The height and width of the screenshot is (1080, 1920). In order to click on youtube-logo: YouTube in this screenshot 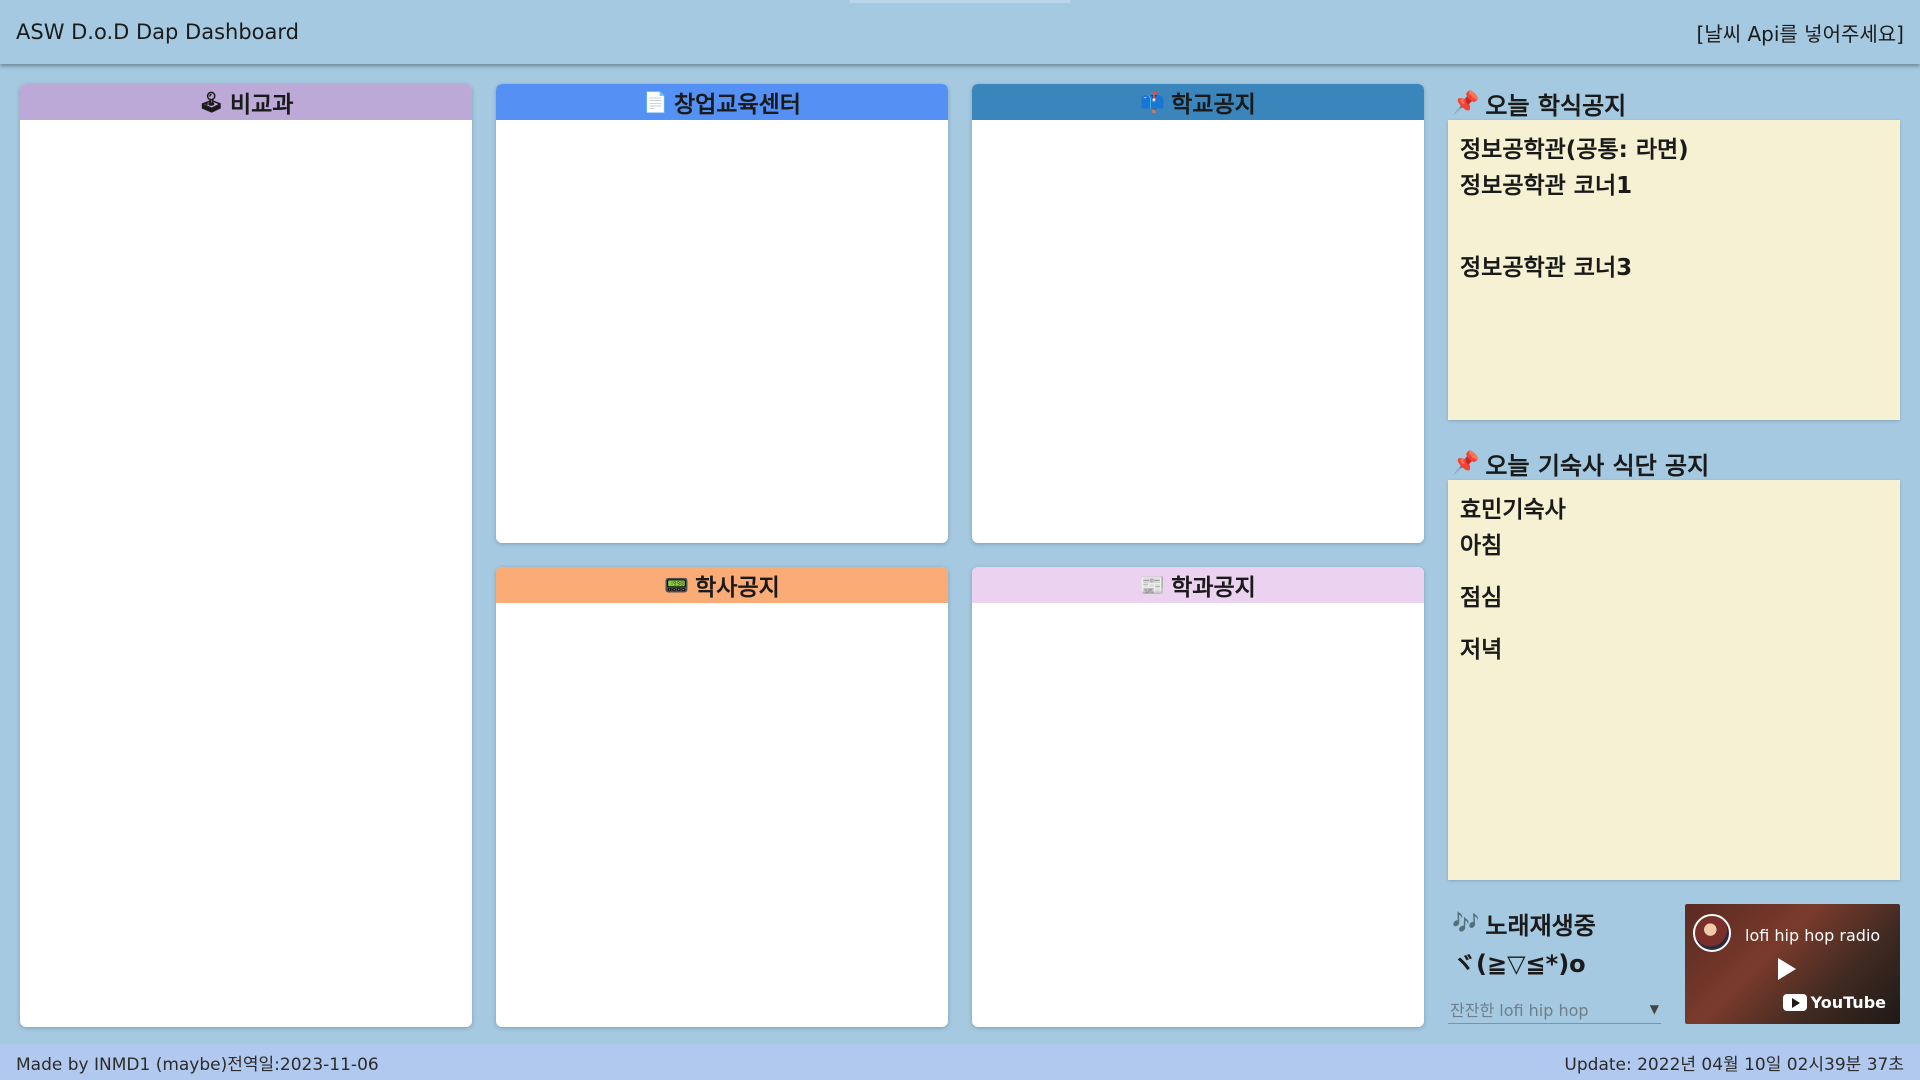, I will do `click(1834, 1002)`.